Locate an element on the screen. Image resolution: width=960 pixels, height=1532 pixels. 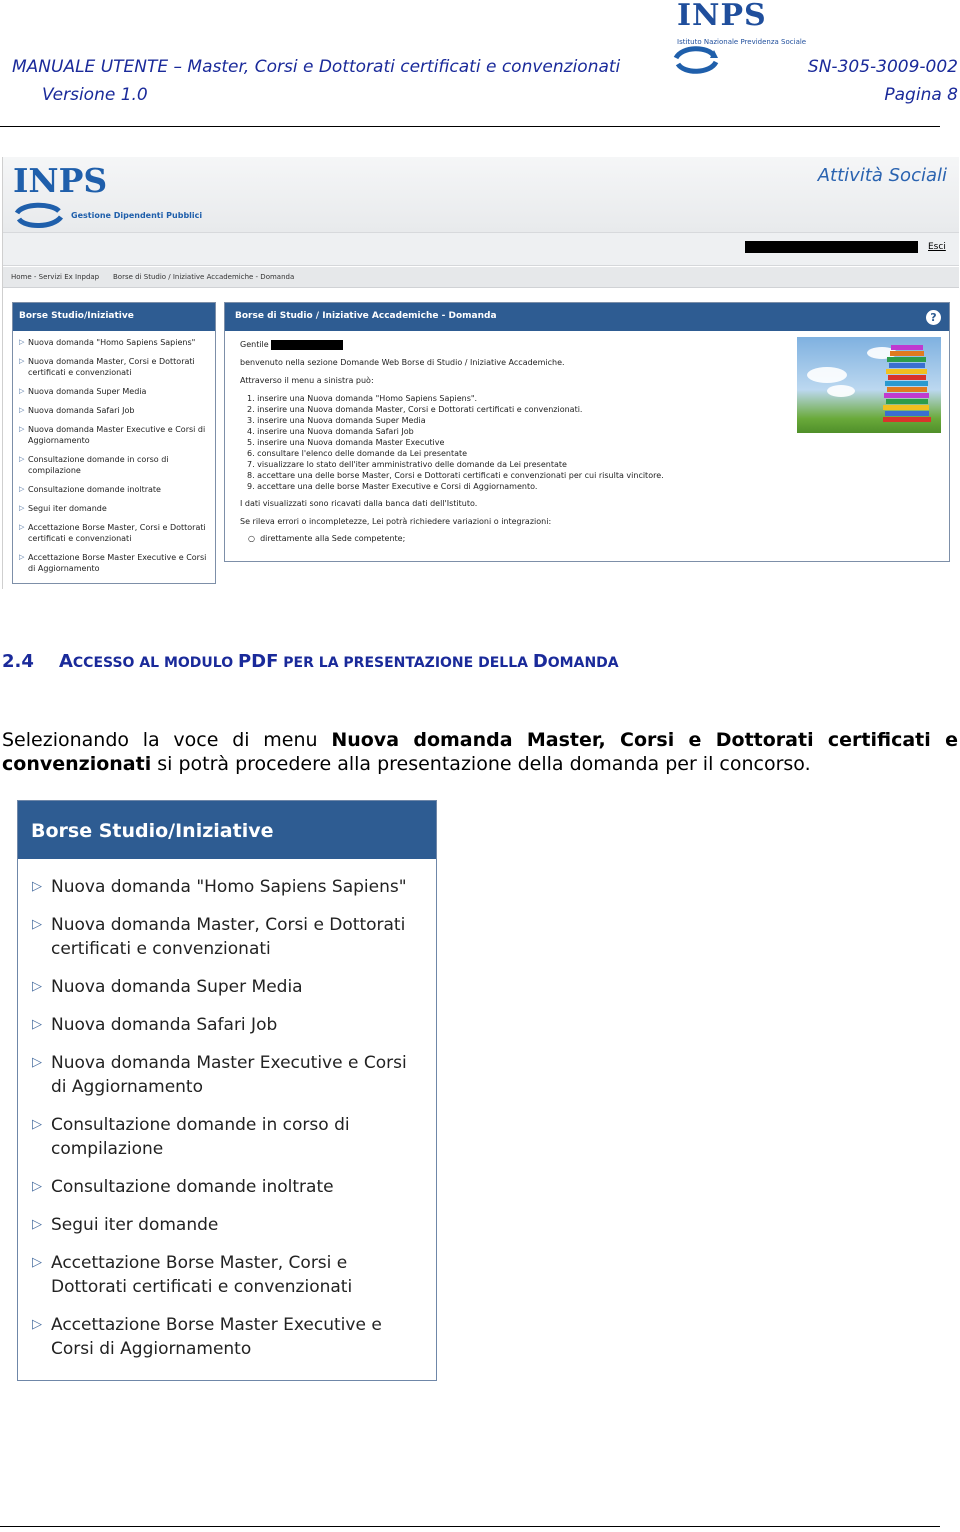
step-item: 4. inserire una Nuova domanda Safari Job is located at coordinates (330, 431).